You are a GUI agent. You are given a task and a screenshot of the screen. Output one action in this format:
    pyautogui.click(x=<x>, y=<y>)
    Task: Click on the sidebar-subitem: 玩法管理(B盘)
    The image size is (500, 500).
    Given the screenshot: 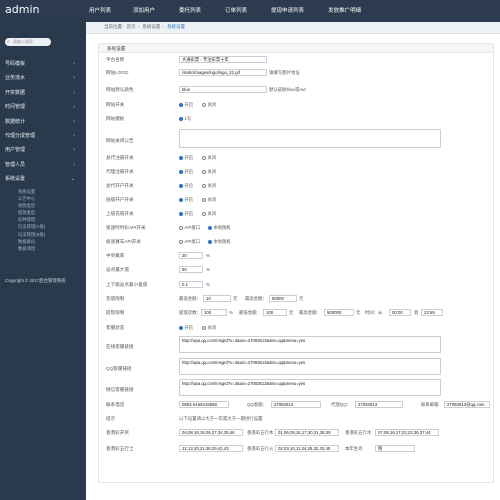 What is the action you would take?
    pyautogui.click(x=52, y=234)
    